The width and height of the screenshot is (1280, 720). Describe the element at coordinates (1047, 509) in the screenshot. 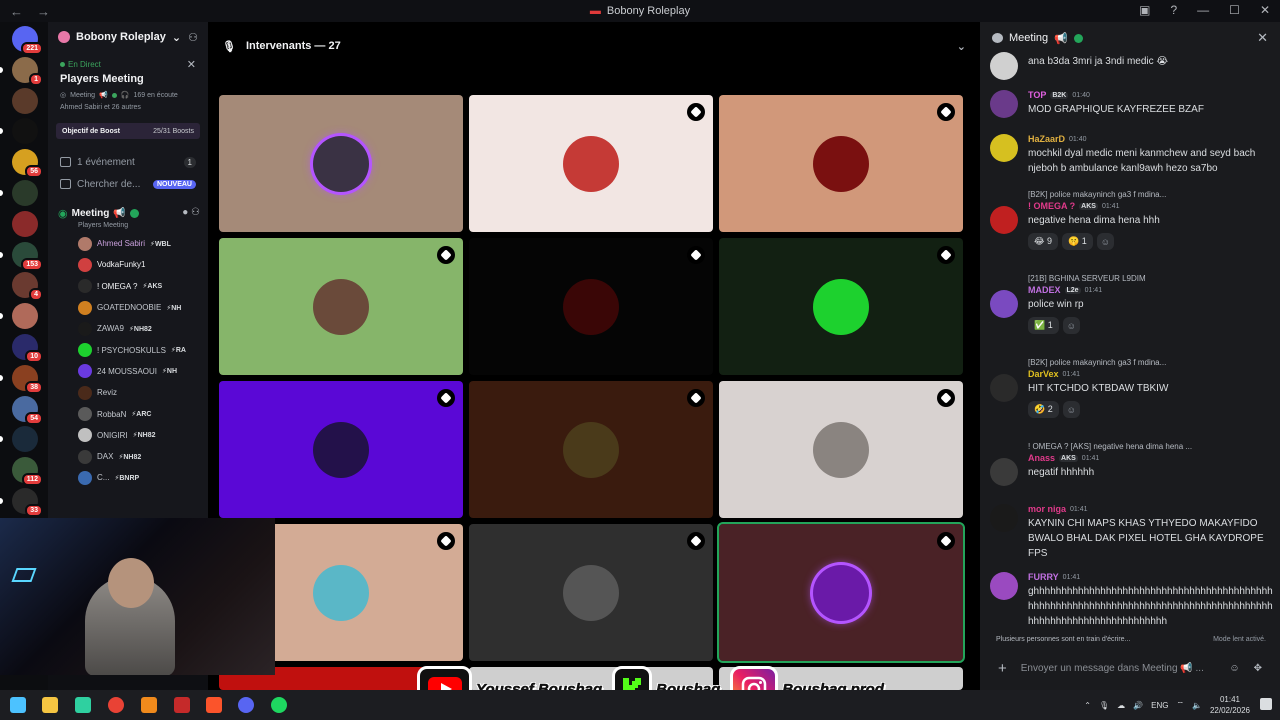

I see `message-author: mor niga` at that location.